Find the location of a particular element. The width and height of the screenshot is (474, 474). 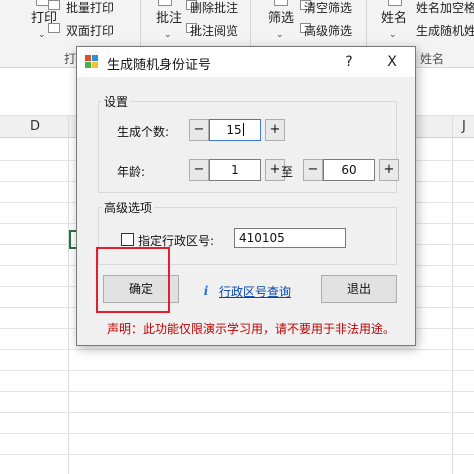

generate-random-name-button: 生成随机姓 is located at coordinates (445, 31).